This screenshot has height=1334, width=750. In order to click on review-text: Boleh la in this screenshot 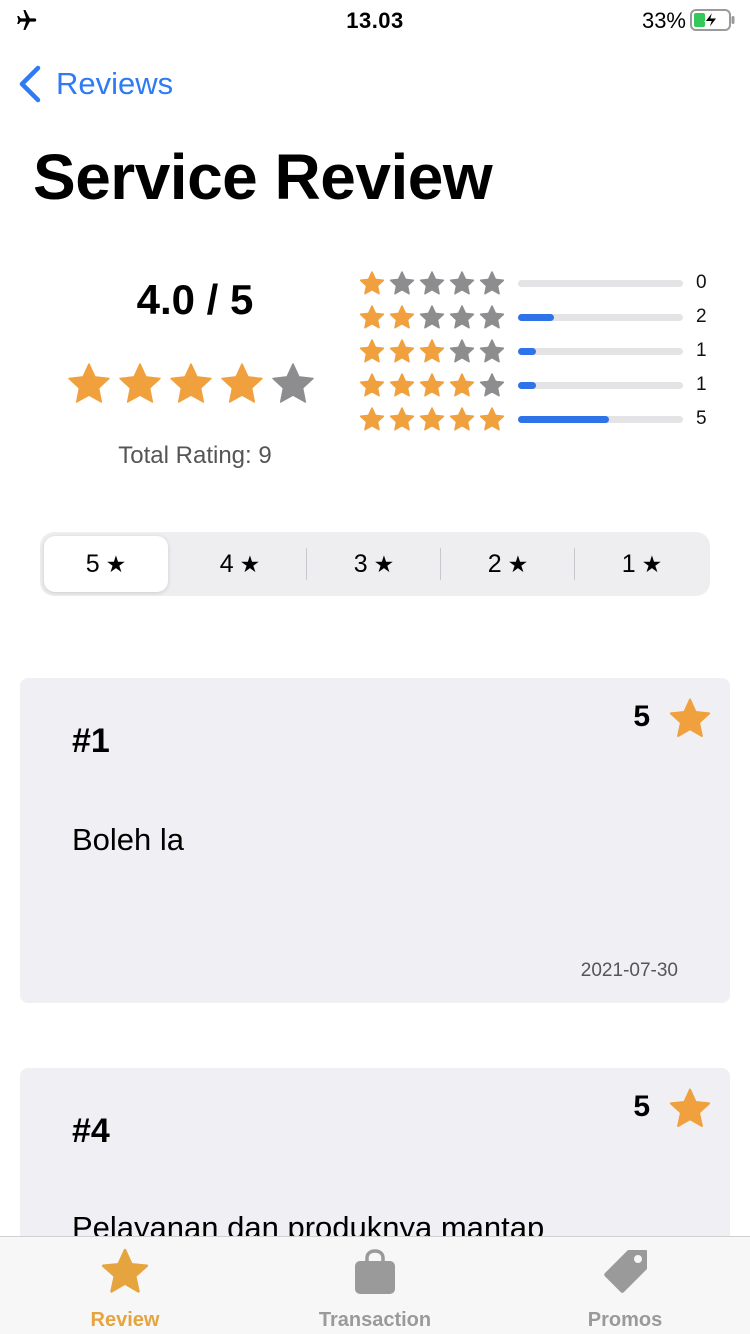, I will do `click(128, 839)`.